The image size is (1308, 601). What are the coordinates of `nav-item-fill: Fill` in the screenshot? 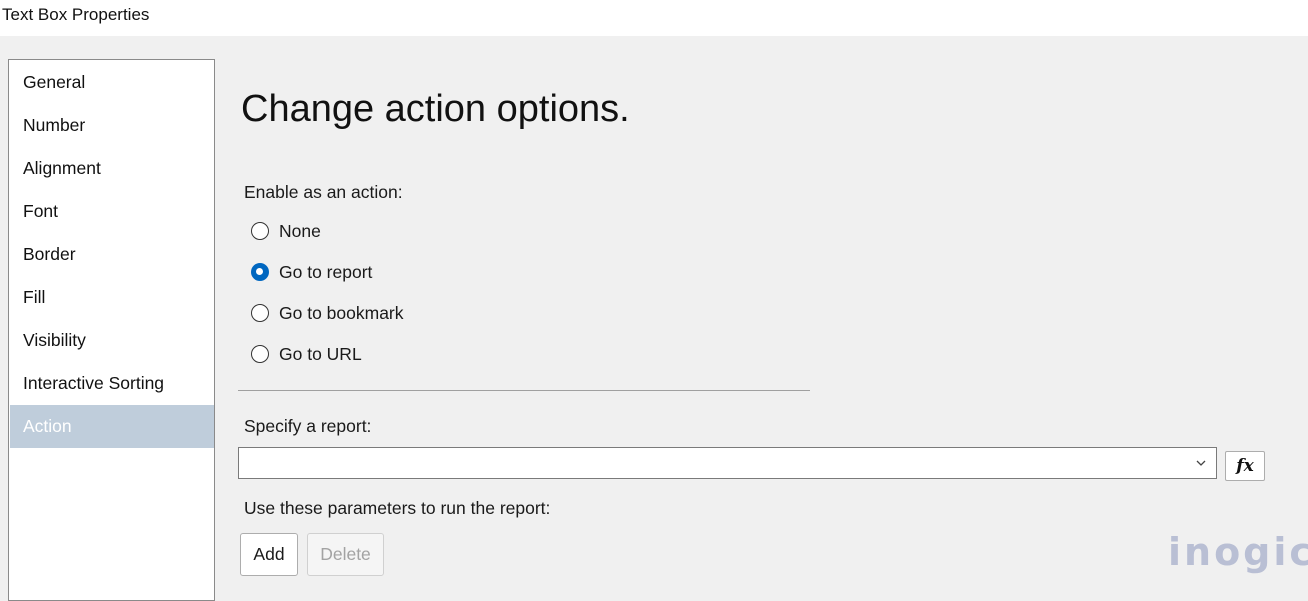 It's located at (112, 297).